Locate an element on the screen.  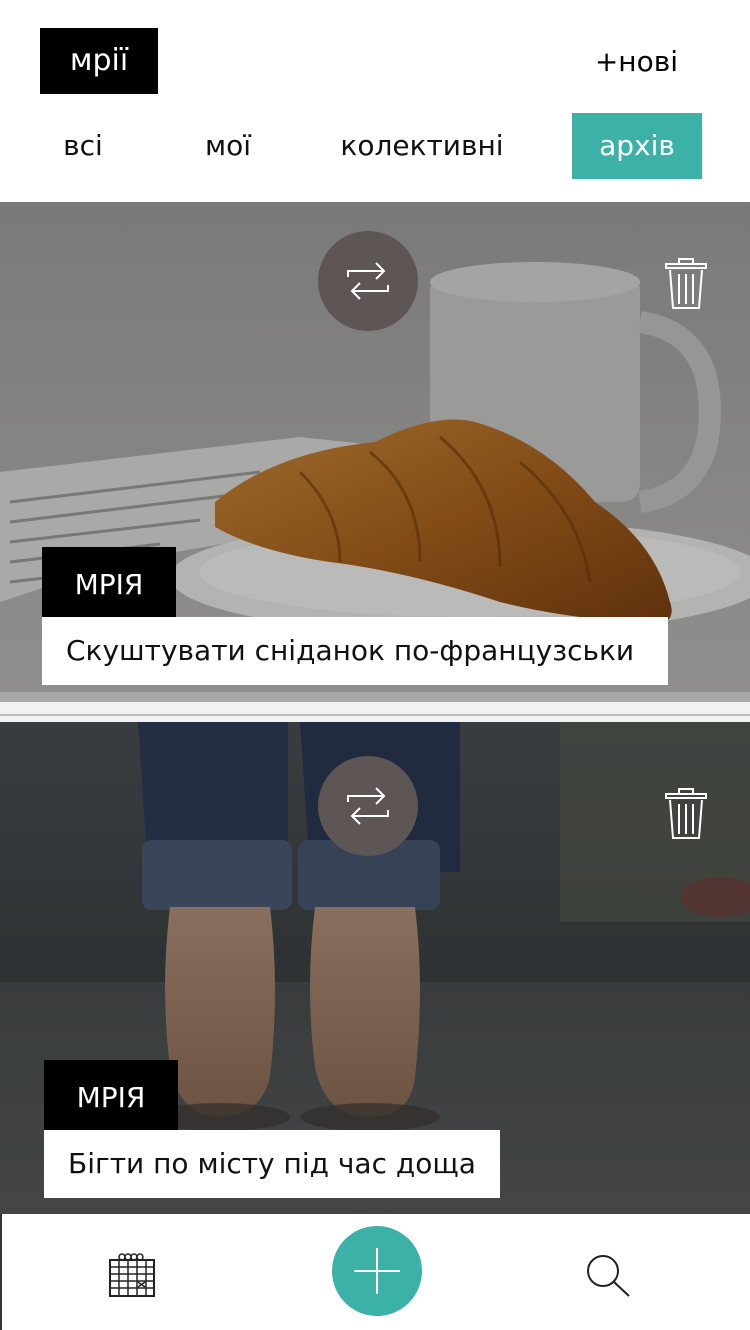
calendar-icon is located at coordinates (132, 1275).